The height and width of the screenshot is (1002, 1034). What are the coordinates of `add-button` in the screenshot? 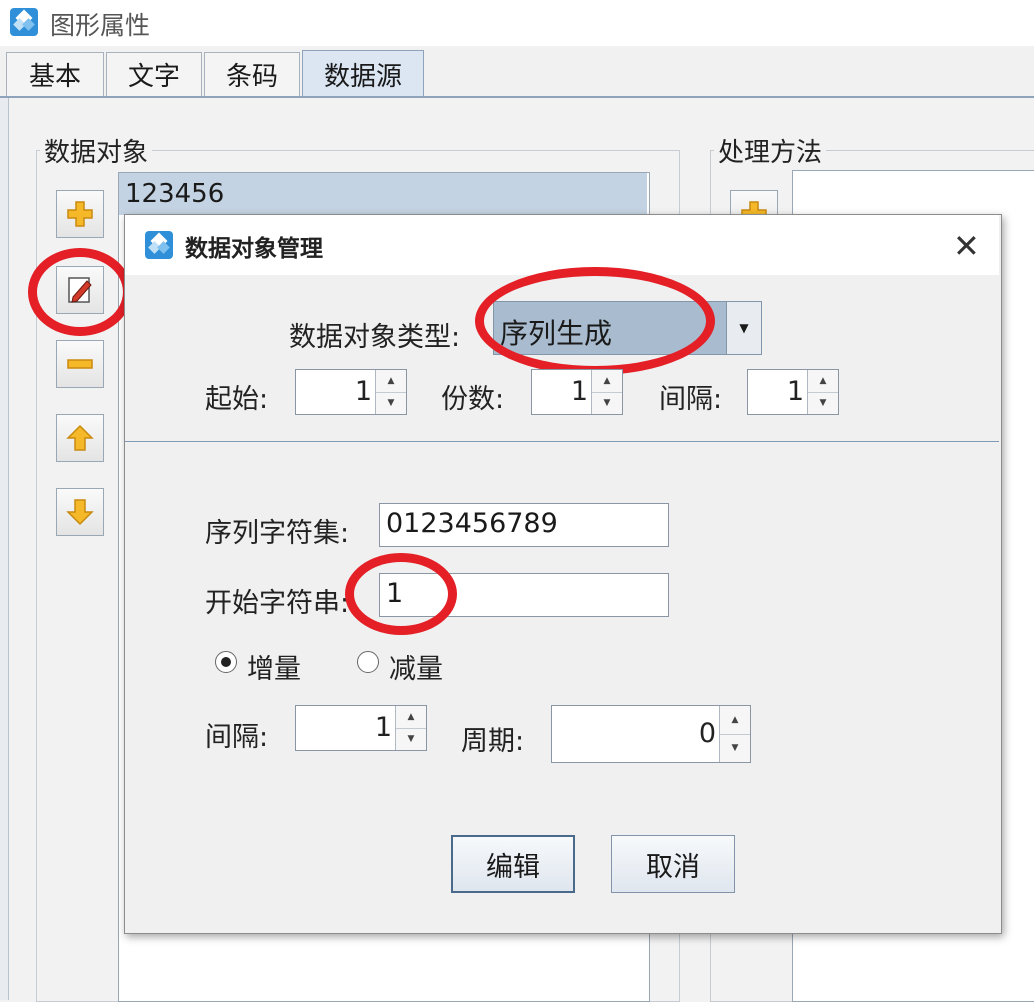 It's located at (80, 214).